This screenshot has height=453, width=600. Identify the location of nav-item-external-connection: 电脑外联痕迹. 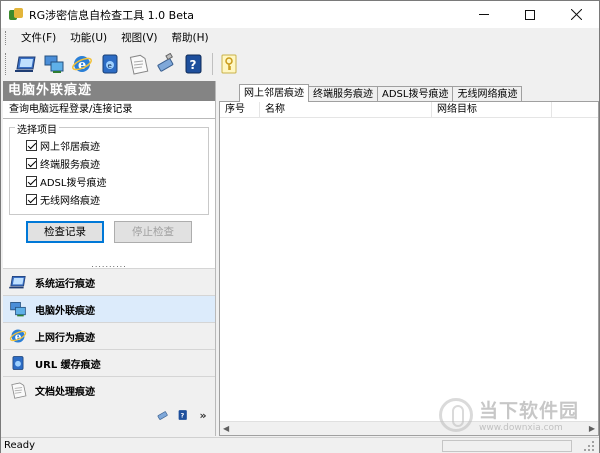
(109, 308).